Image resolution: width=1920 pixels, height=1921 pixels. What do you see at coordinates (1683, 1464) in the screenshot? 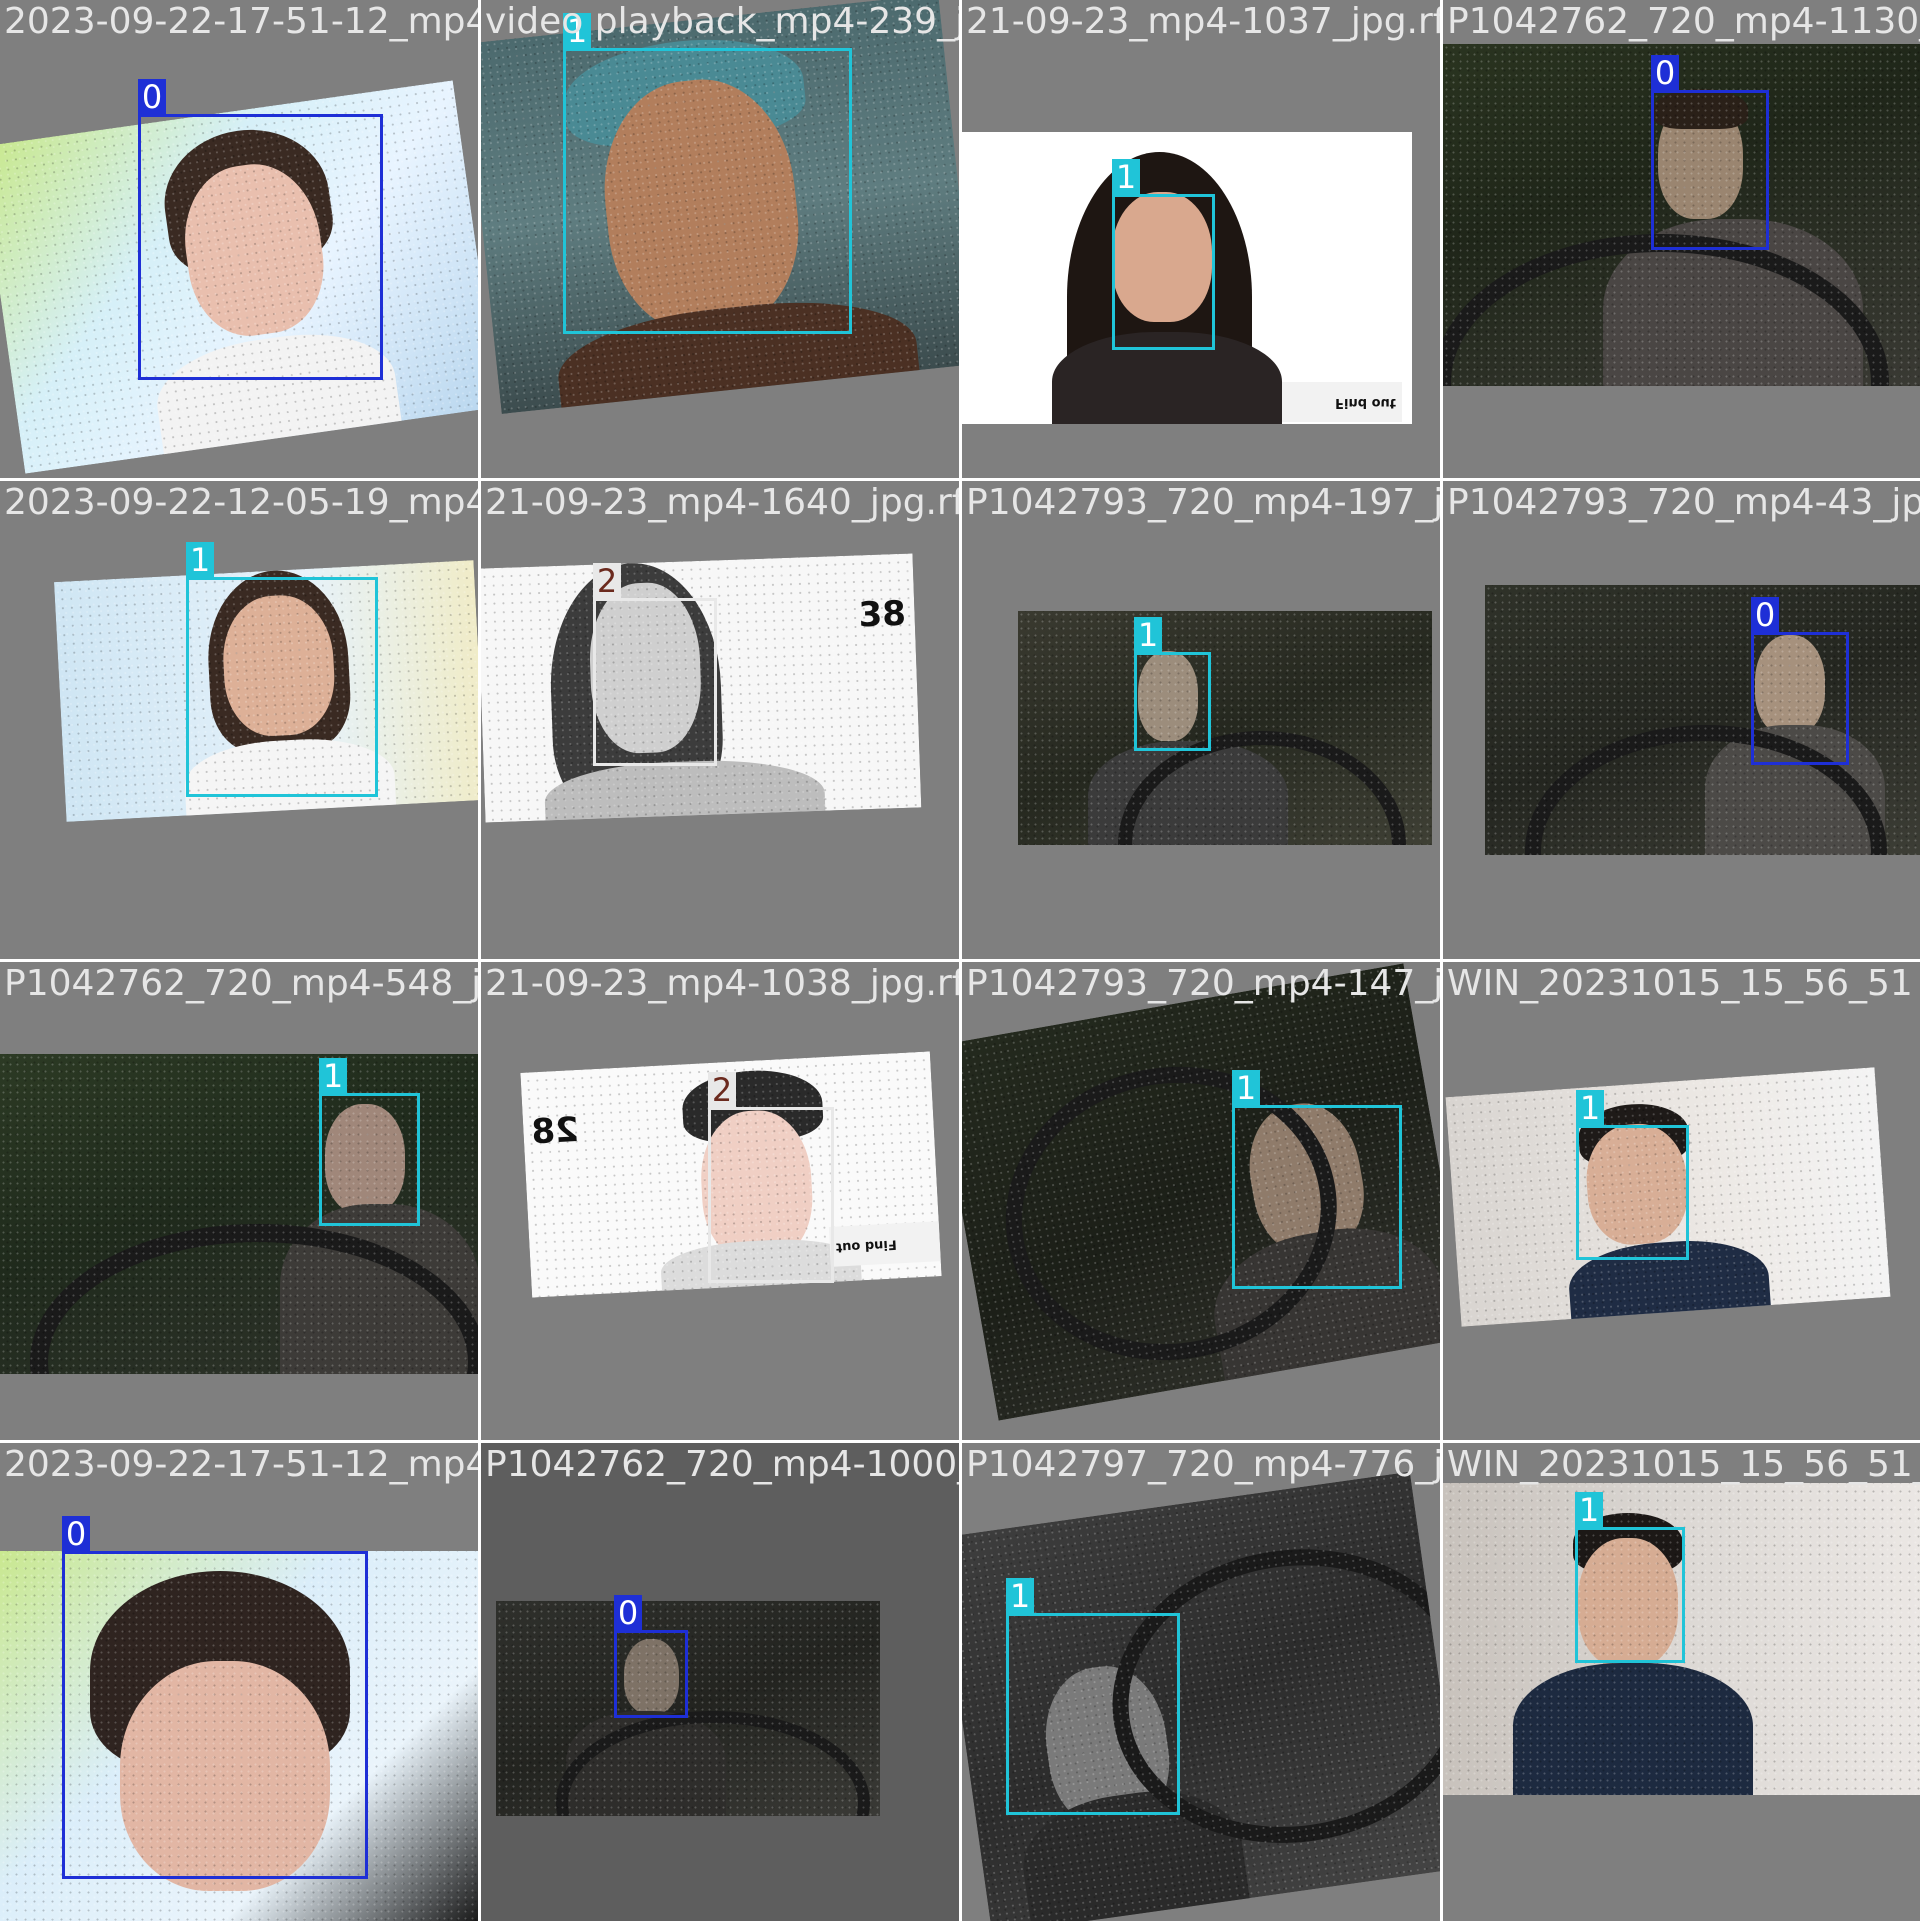
I see `filename-label: WIN_20231015_15_56_51_Pro` at bounding box center [1683, 1464].